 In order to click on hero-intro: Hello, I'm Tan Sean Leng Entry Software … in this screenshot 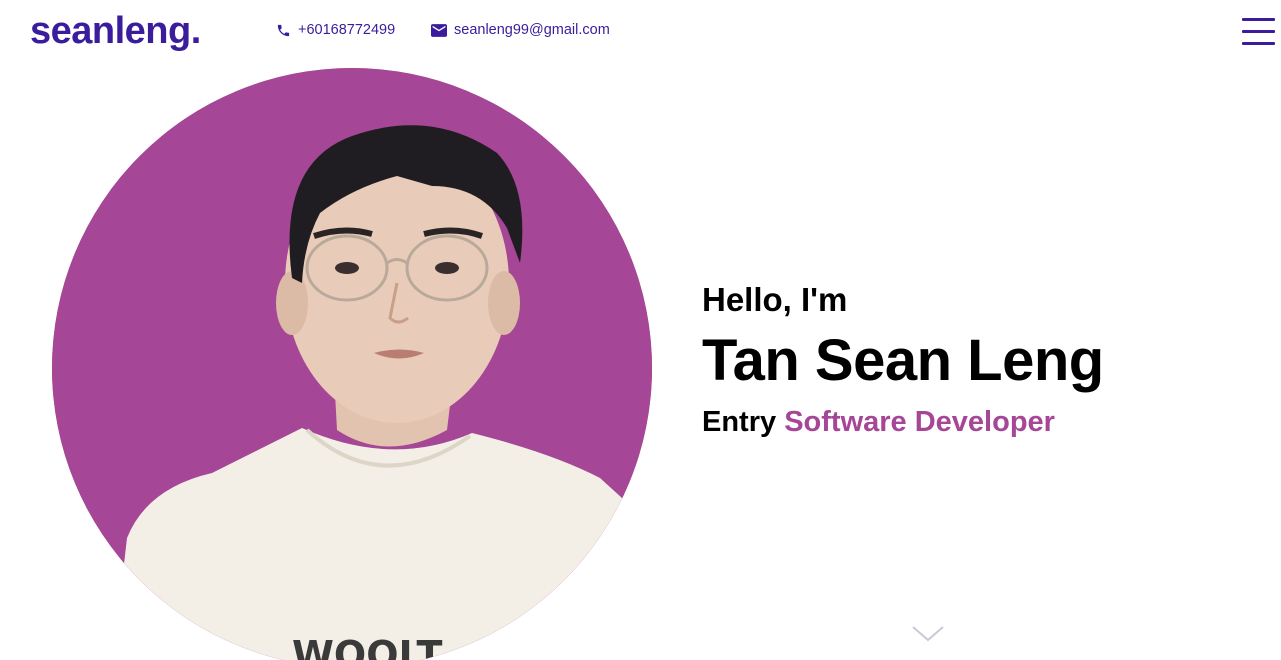, I will do `click(903, 360)`.